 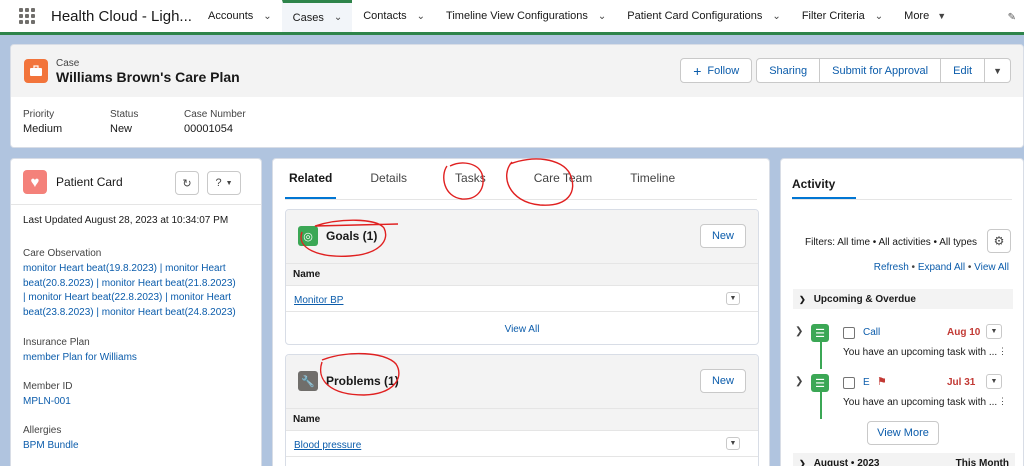 What do you see at coordinates (961, 382) in the screenshot?
I see `task-due-date: Jul 31` at bounding box center [961, 382].